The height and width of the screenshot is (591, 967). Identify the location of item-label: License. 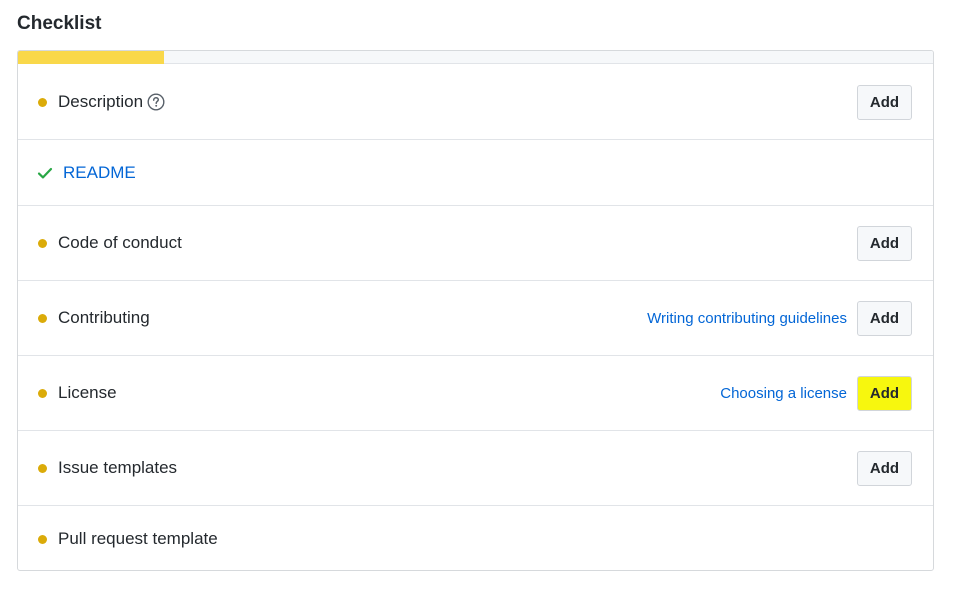
(87, 392).